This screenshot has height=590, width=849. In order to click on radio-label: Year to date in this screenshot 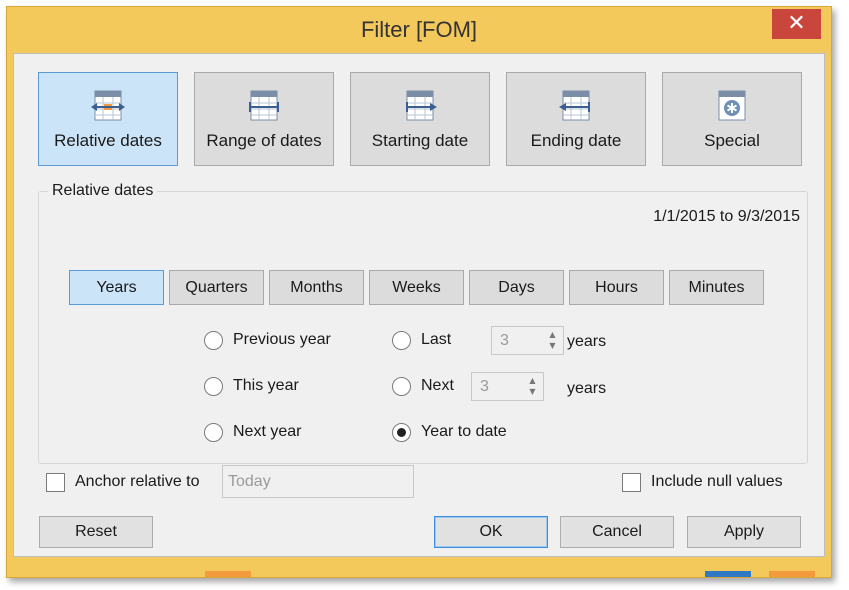, I will do `click(464, 431)`.